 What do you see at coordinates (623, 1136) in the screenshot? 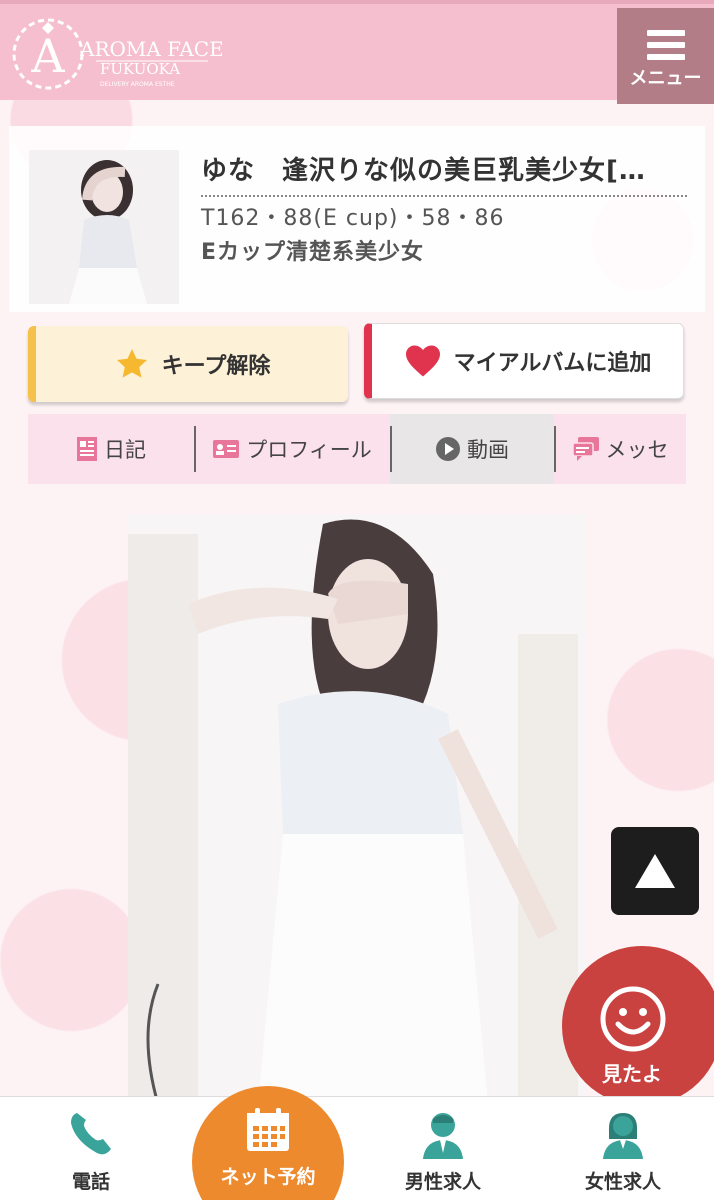
I see `female-person-icon` at bounding box center [623, 1136].